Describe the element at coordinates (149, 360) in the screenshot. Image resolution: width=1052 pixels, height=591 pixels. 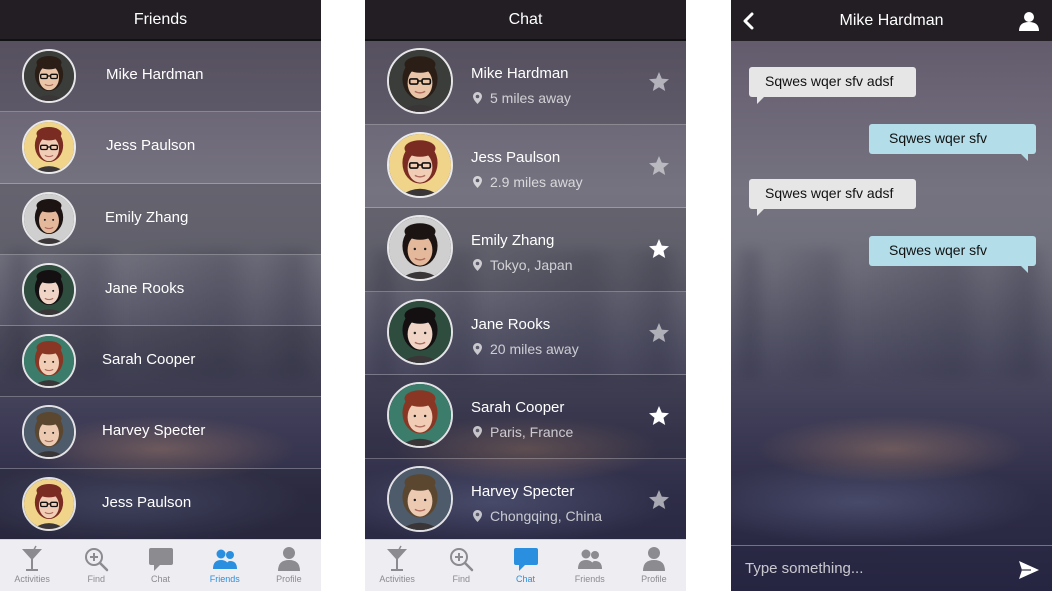
I see `friend-name: Sarah Cooper` at that location.